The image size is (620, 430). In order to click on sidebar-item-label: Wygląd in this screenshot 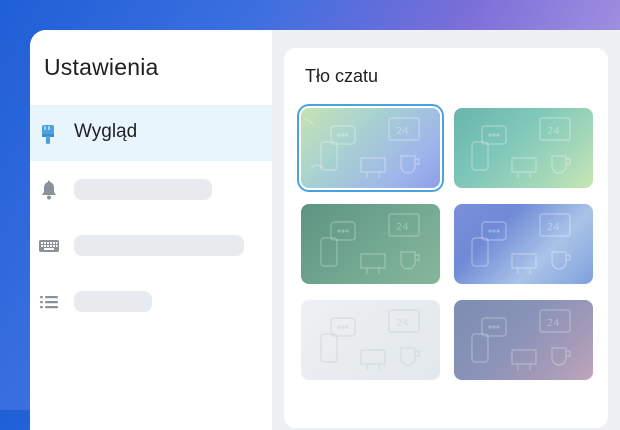, I will do `click(106, 131)`.